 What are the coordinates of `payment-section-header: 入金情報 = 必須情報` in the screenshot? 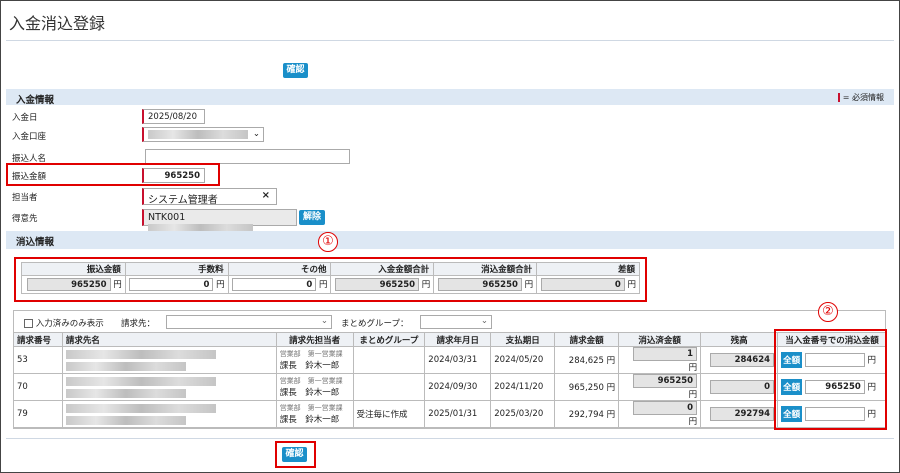 It's located at (450, 97).